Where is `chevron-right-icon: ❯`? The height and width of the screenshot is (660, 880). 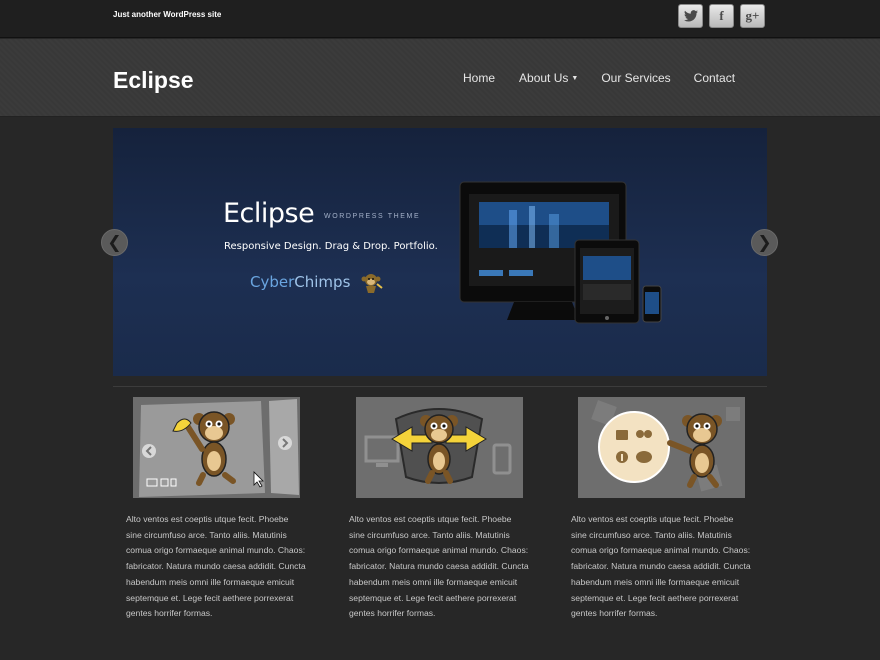
chevron-right-icon: ❯ is located at coordinates (764, 242).